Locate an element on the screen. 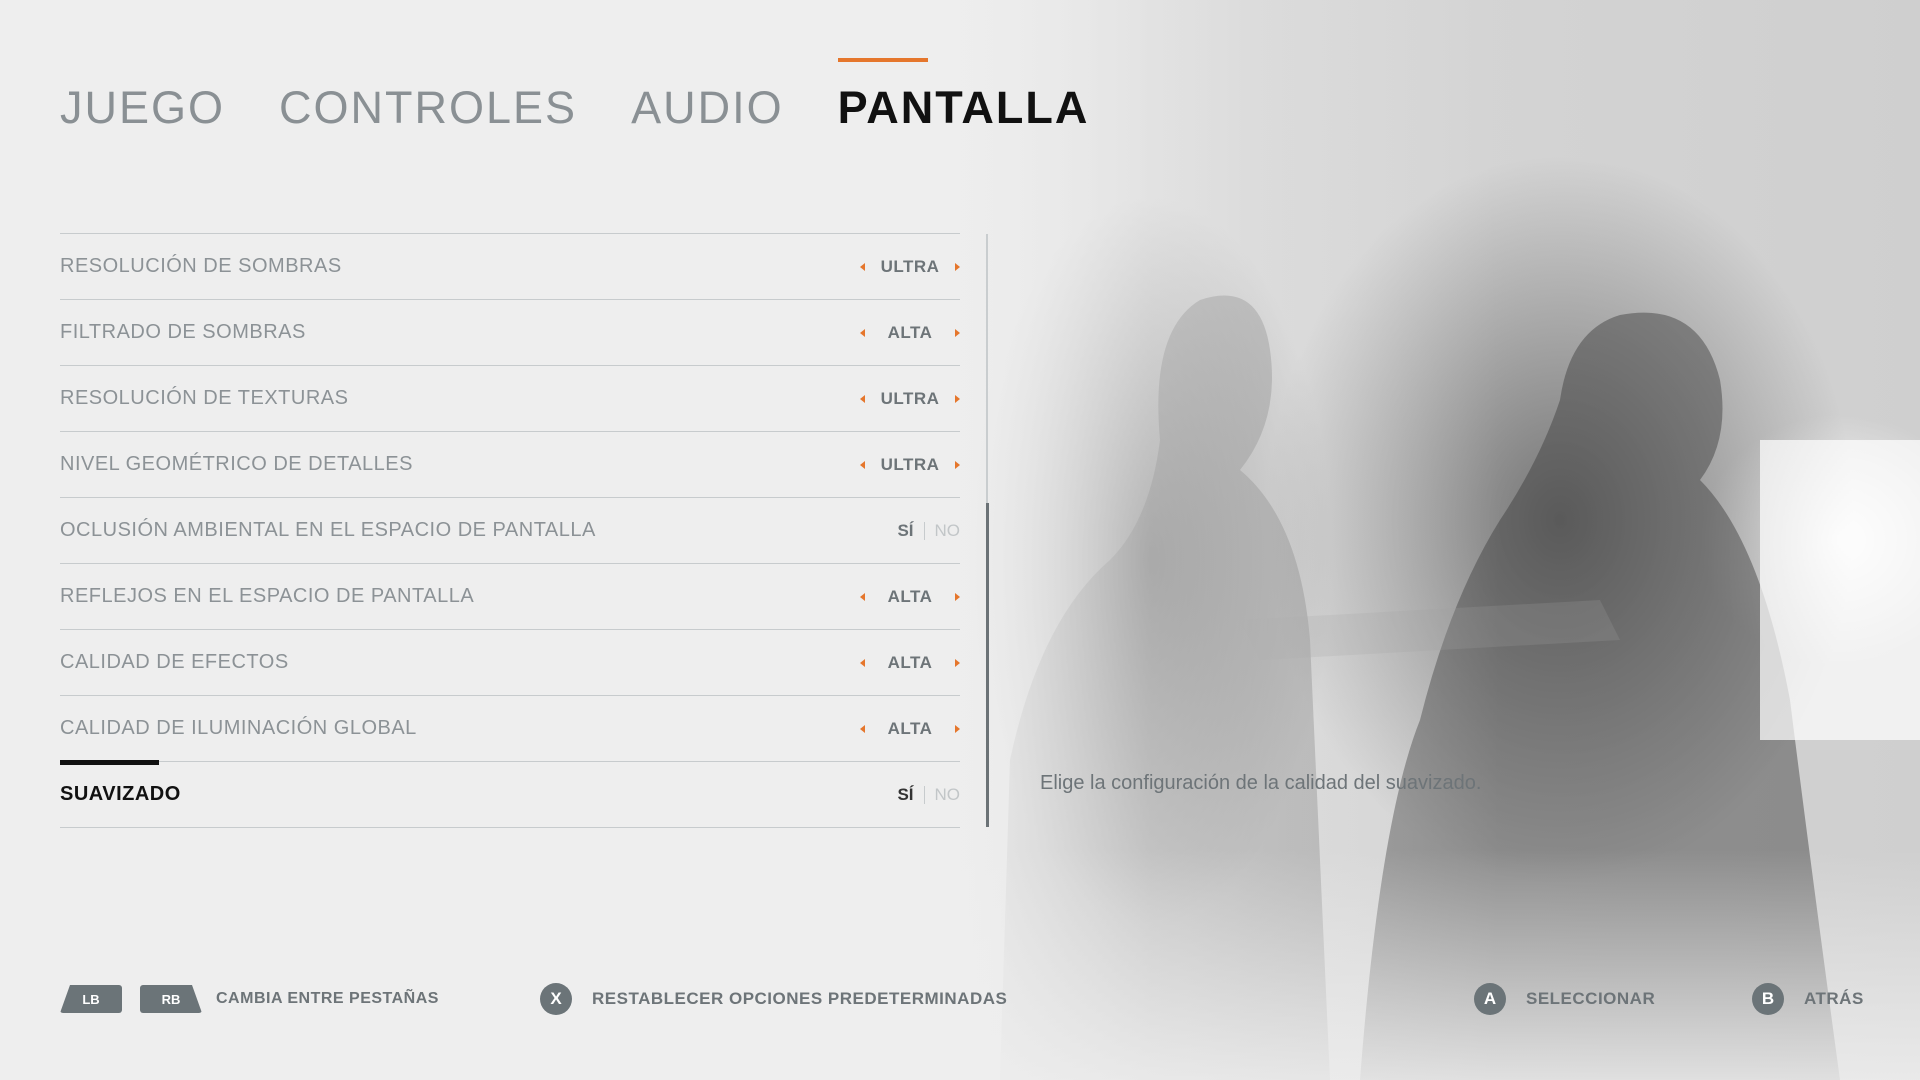  tab-pantalla: PANTALLA is located at coordinates (963, 98).